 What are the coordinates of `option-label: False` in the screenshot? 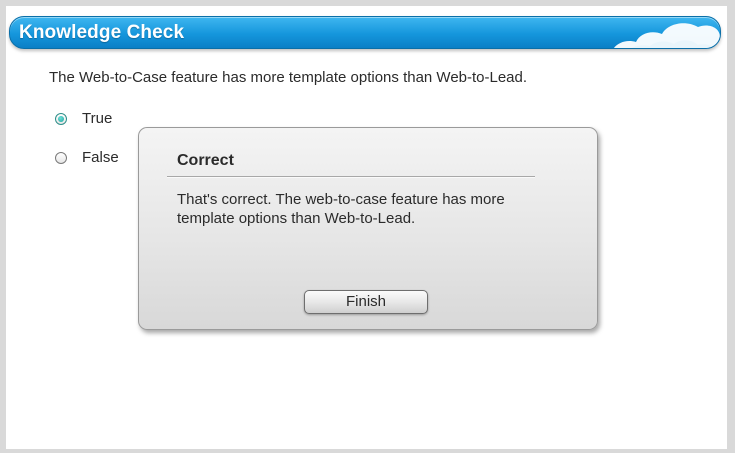 It's located at (100, 157).